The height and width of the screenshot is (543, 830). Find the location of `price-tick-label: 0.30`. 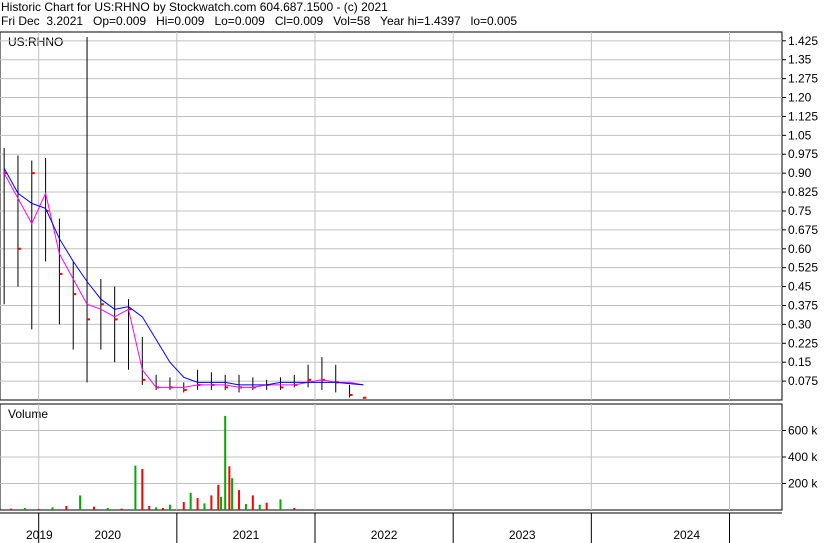

price-tick-label: 0.30 is located at coordinates (800, 324).